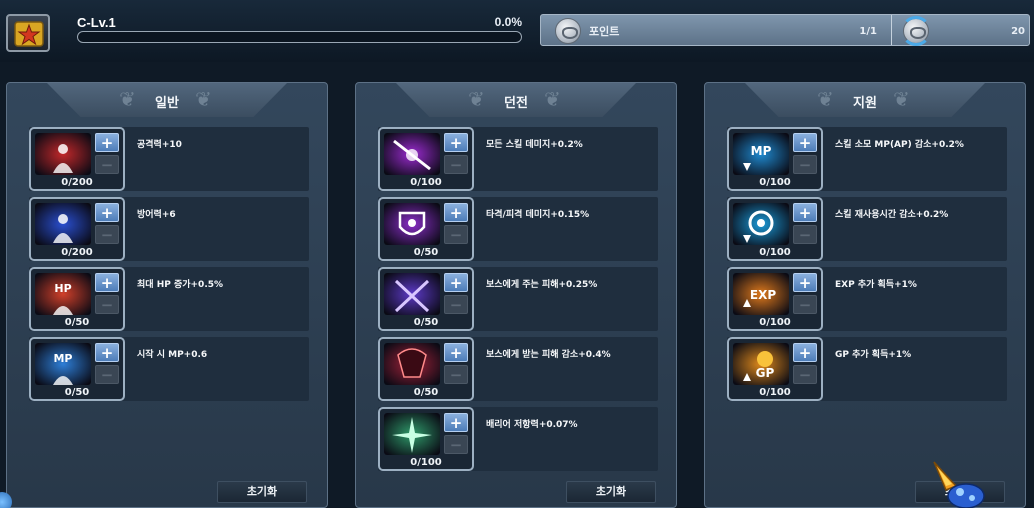 This screenshot has height=508, width=1034. I want to click on hp-icon: HP, so click(63, 294).